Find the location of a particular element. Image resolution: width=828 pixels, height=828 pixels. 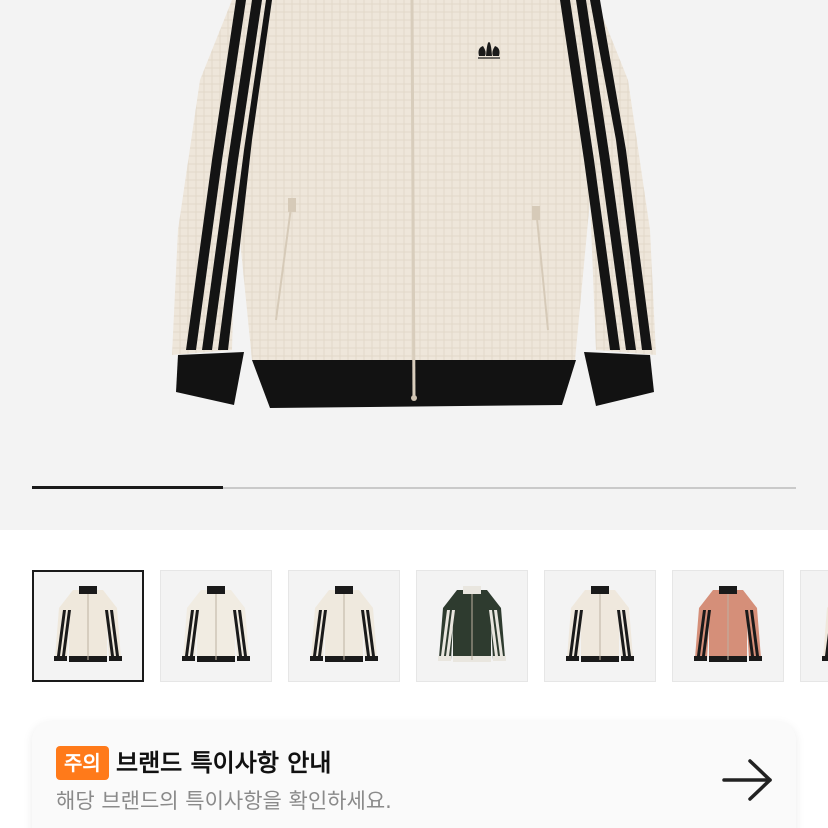

notice-title: 브랜드 특이사항 안내 is located at coordinates (224, 763).